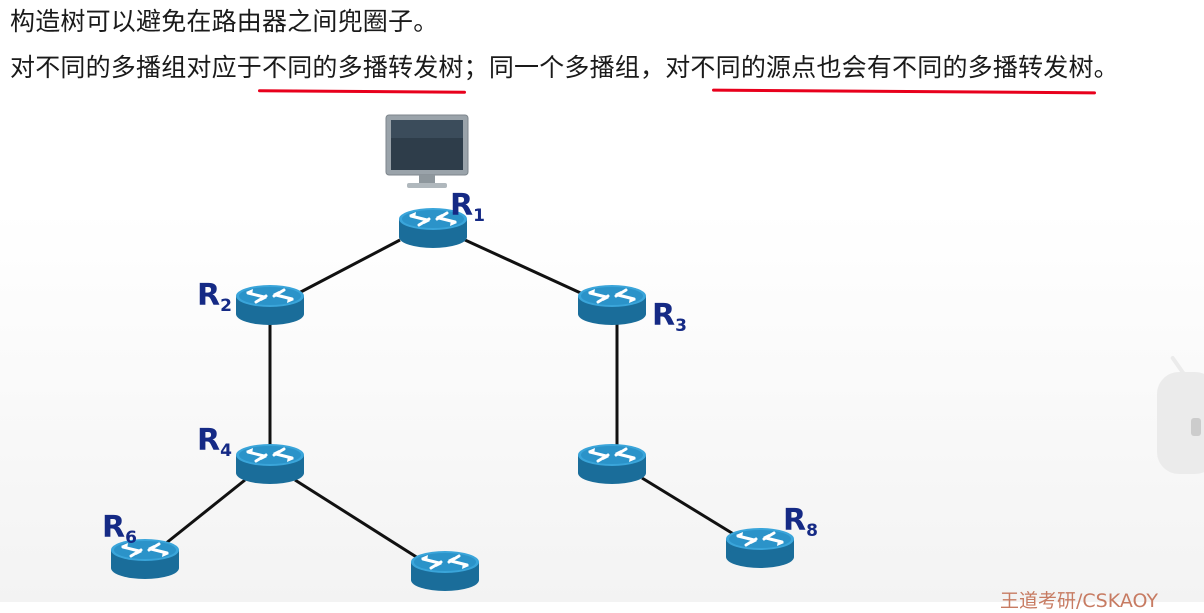 The height and width of the screenshot is (613, 1204). Describe the element at coordinates (214, 442) in the screenshot. I see `label-r4: R4` at that location.